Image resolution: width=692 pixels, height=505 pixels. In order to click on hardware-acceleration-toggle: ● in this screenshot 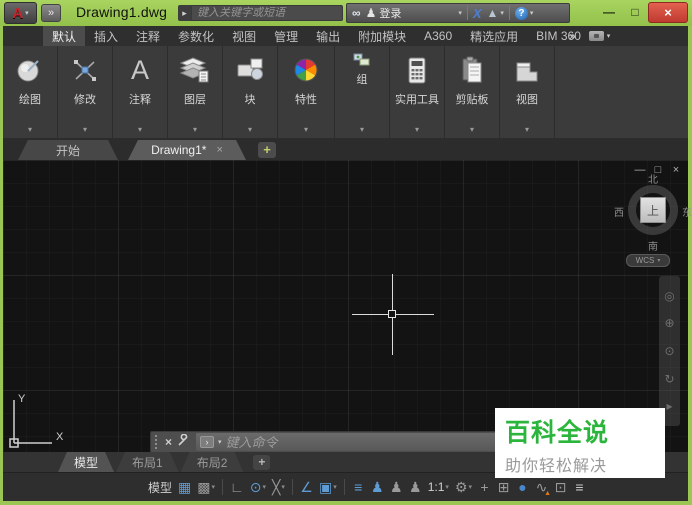, I will do `click(522, 487)`.